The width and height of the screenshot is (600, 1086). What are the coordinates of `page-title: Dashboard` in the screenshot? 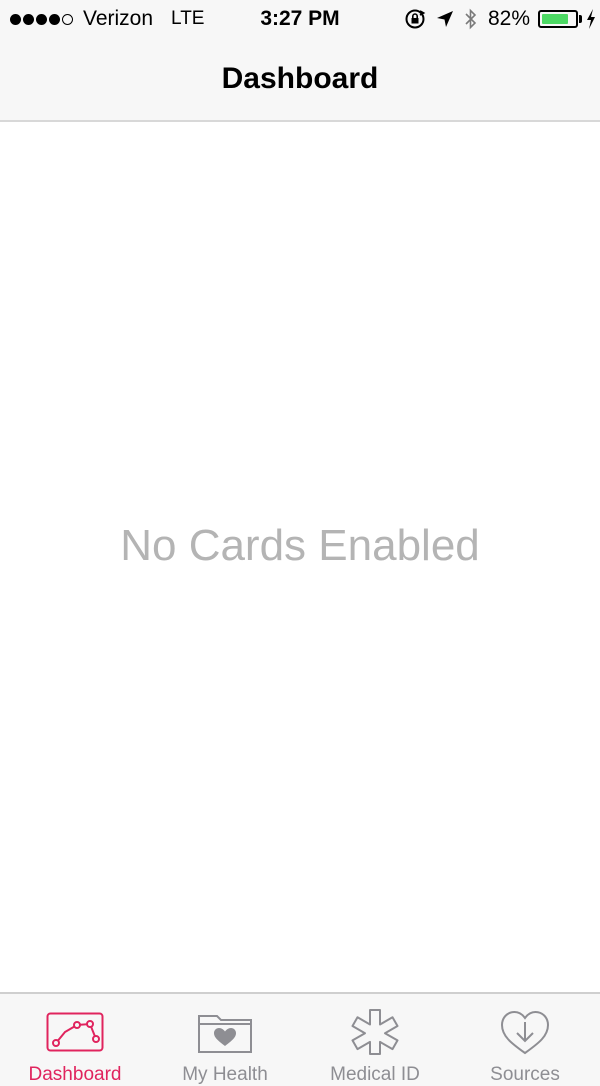 It's located at (300, 78).